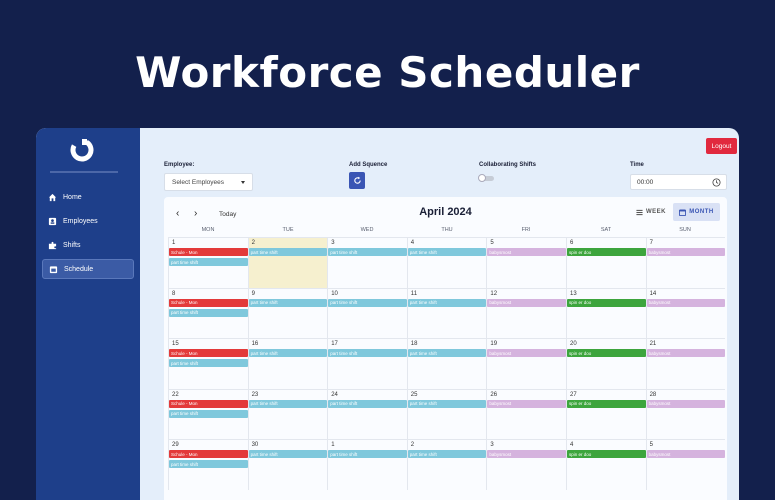 This screenshot has width=775, height=500. I want to click on day-number: 18, so click(414, 344).